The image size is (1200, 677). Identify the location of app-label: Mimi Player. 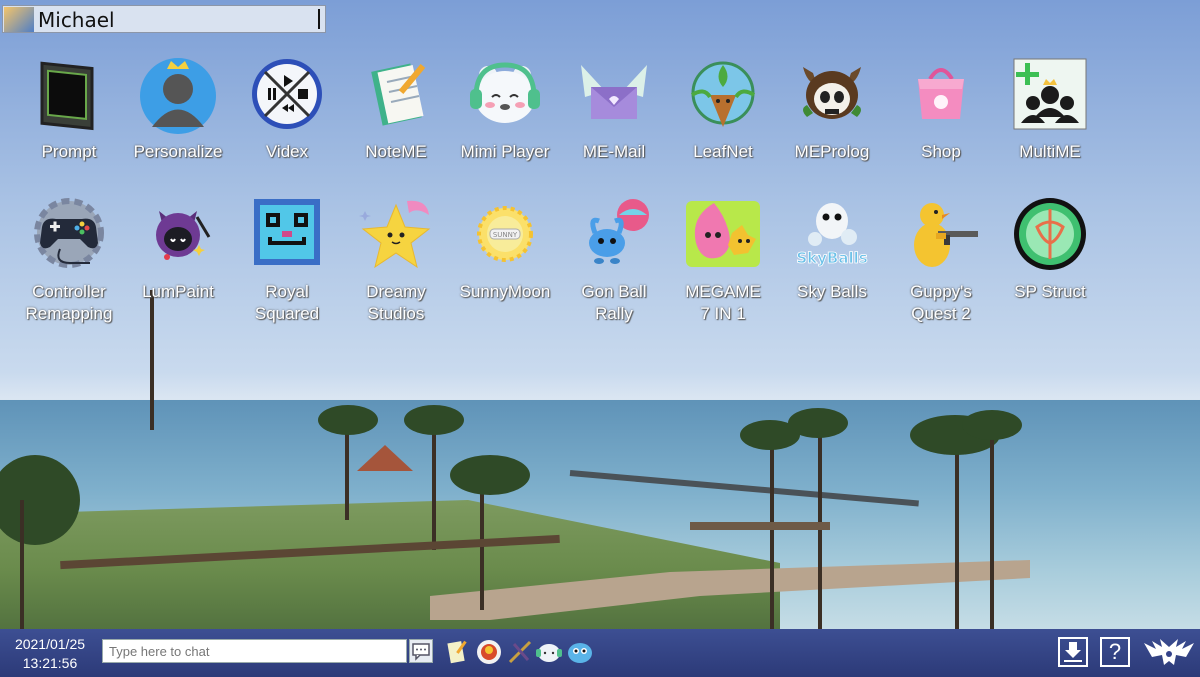
(505, 151).